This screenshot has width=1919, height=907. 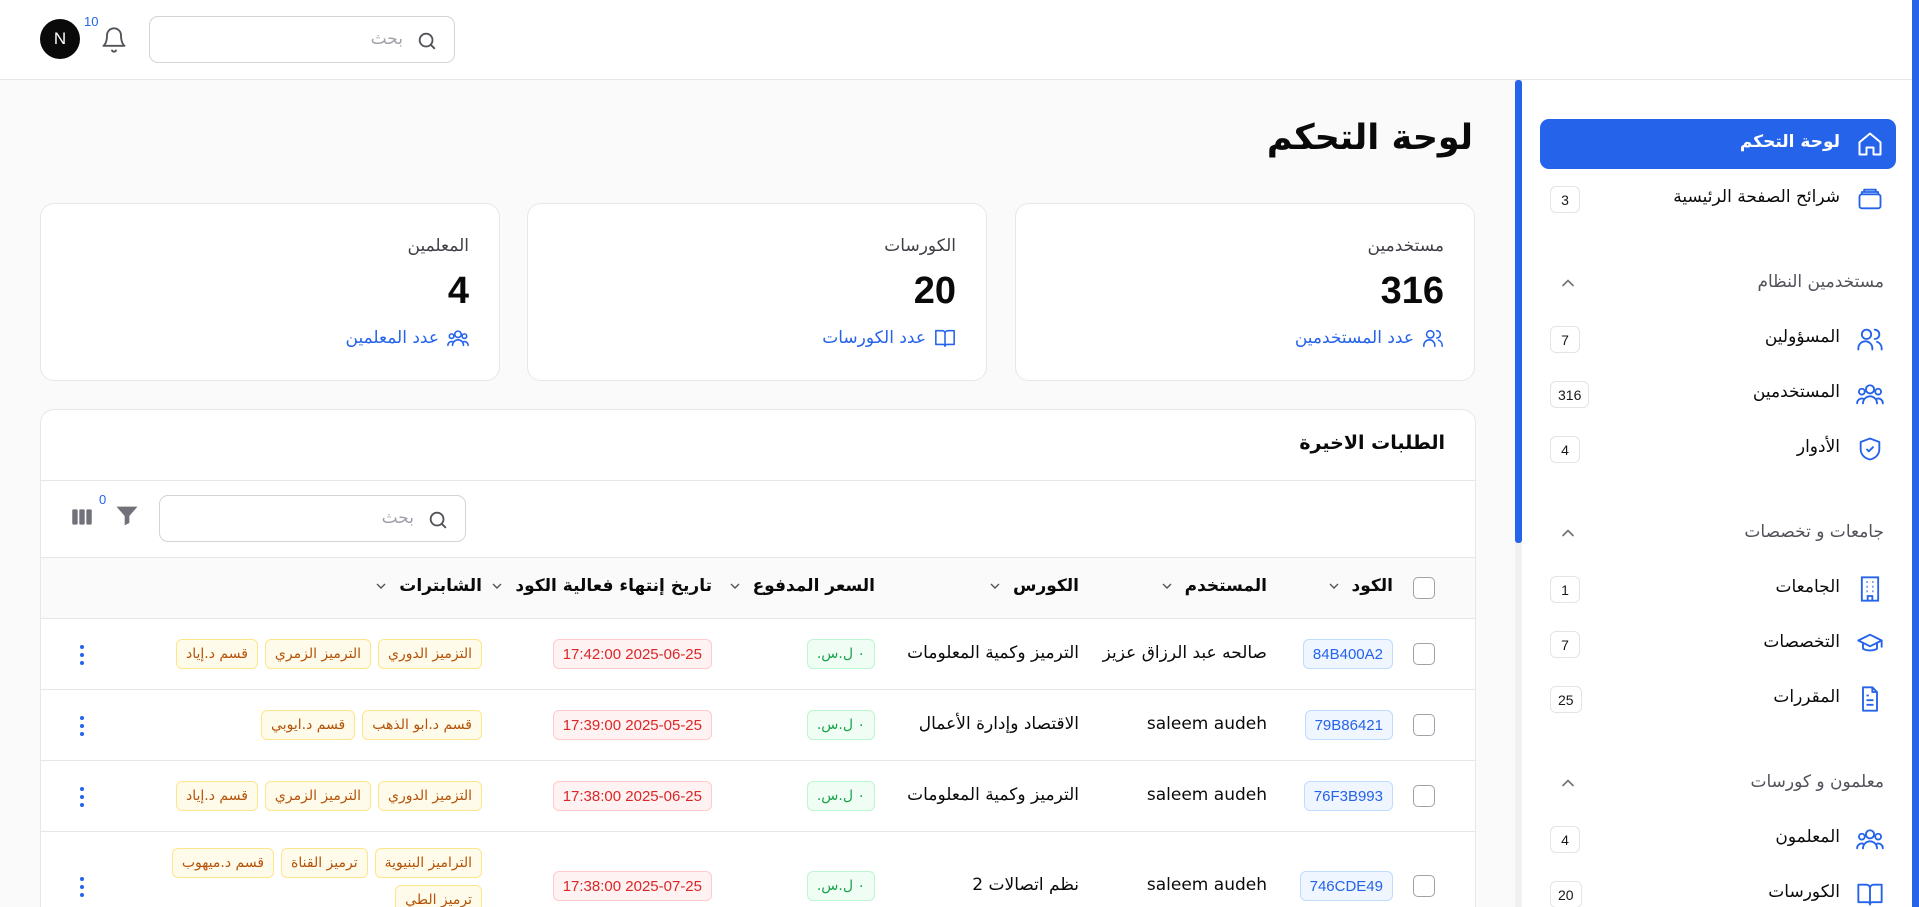 What do you see at coordinates (458, 291) in the screenshot?
I see `stat-value: 4` at bounding box center [458, 291].